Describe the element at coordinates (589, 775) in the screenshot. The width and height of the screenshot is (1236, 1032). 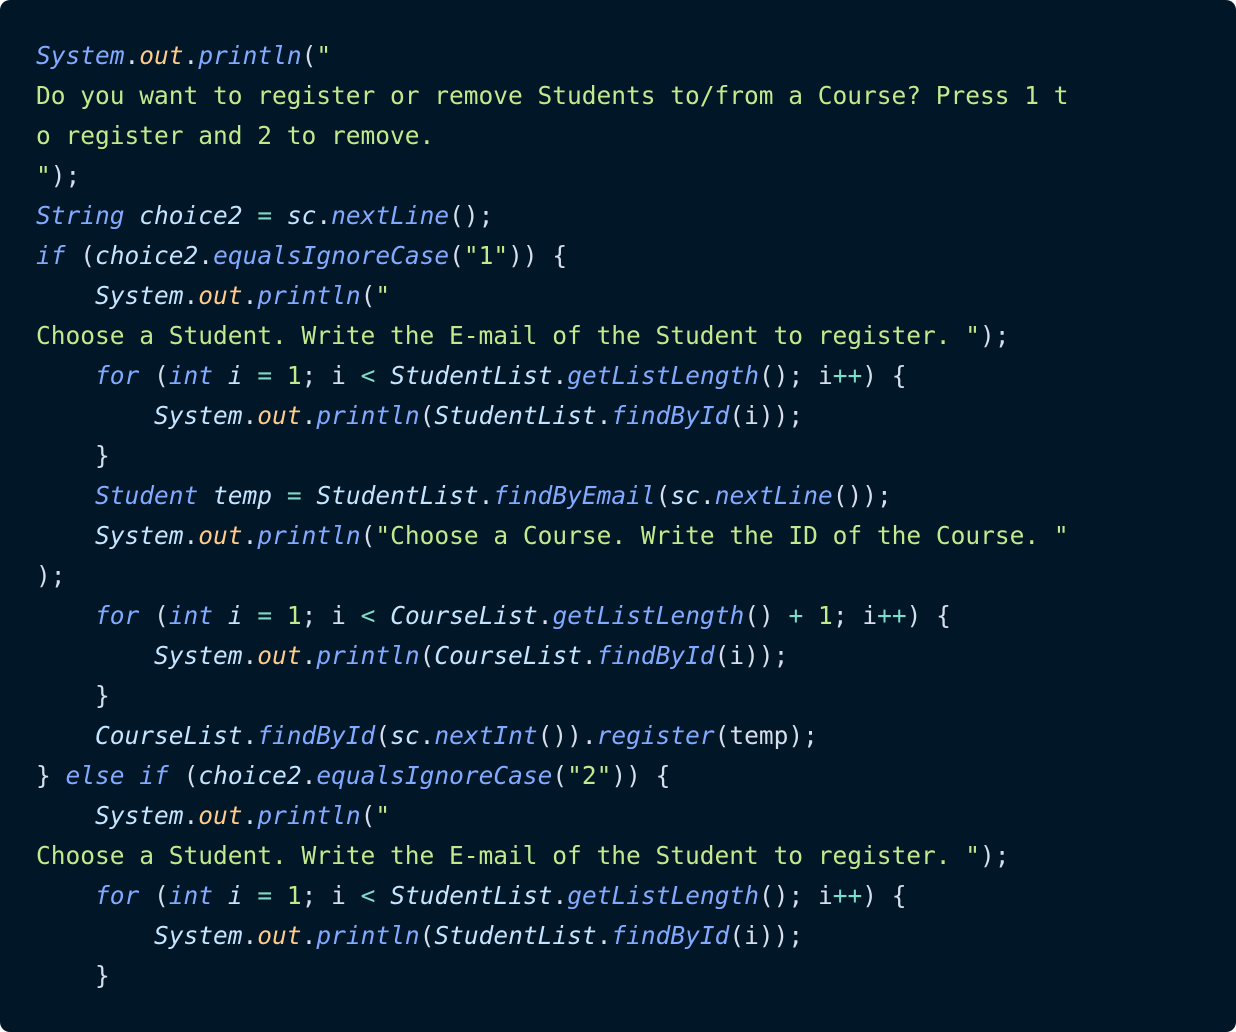
I see `code-token: "2"` at that location.